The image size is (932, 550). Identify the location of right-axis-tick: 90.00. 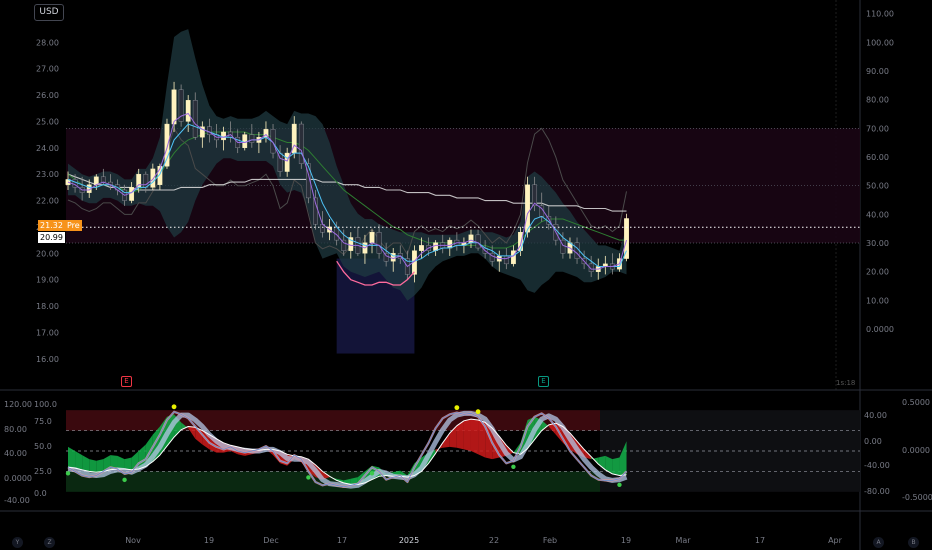
(877, 71).